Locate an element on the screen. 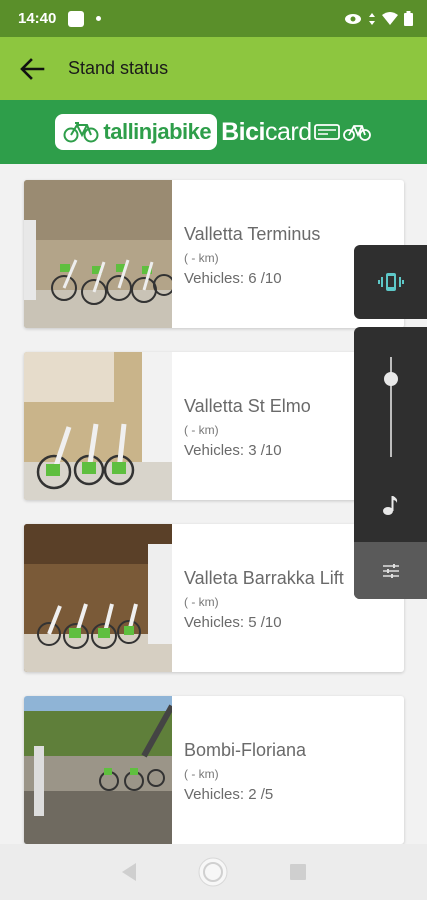 Image resolution: width=427 pixels, height=900 pixels. data-arrows-icon is located at coordinates (372, 18).